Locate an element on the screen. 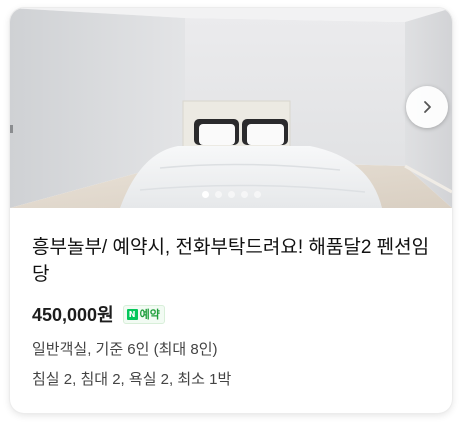 This screenshot has width=464, height=437. price-row: 450,000원 N 예약 is located at coordinates (98, 314).